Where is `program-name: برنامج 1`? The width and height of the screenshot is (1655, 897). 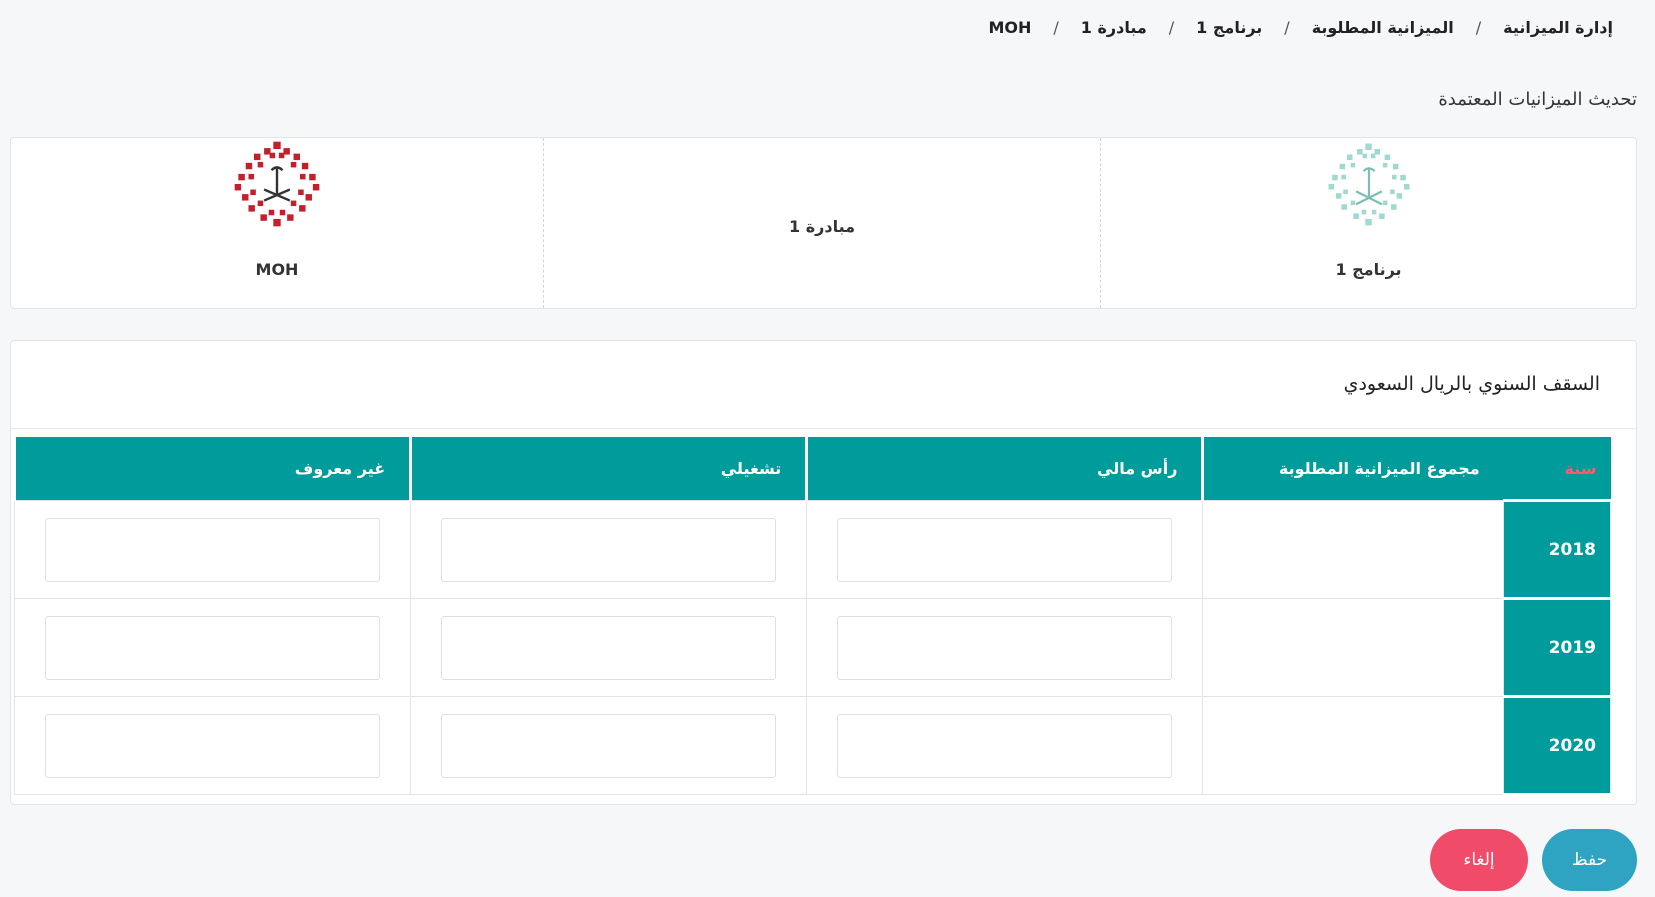 program-name: برنامج 1 is located at coordinates (1368, 269).